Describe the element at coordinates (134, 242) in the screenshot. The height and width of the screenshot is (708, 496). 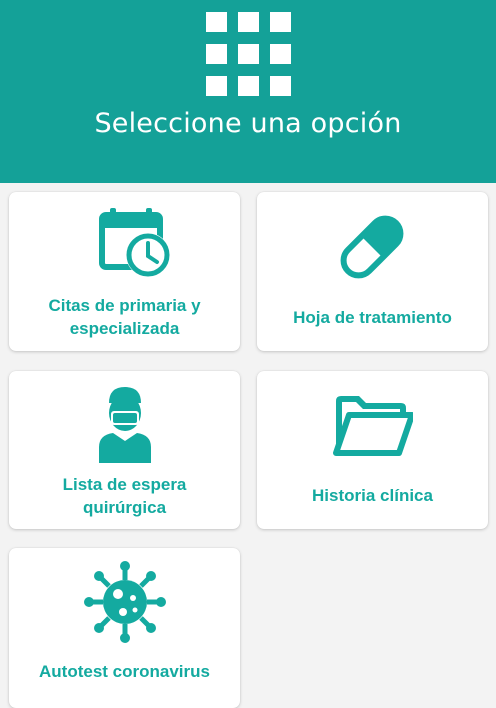
I see `calendar-clock-icon` at that location.